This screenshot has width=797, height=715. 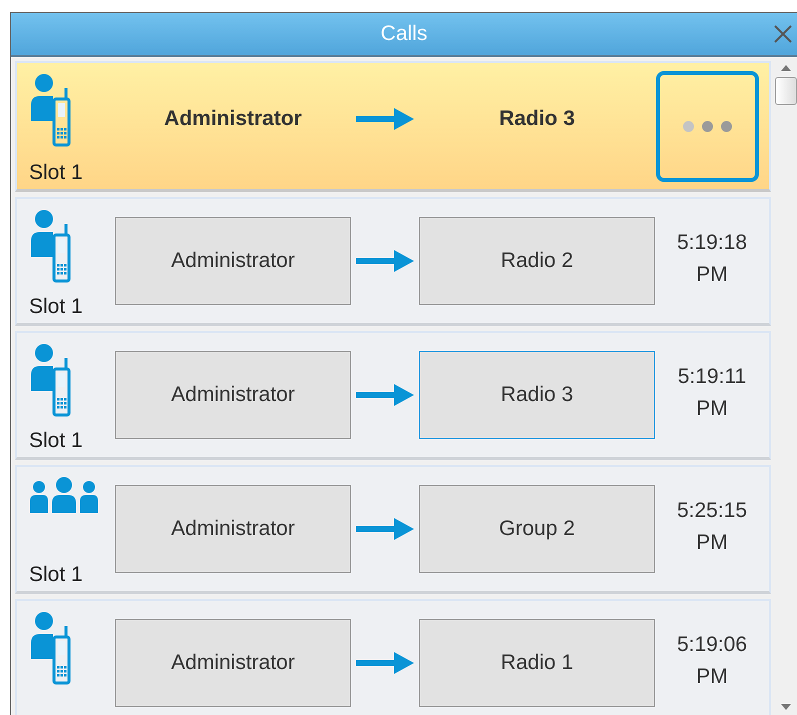 What do you see at coordinates (537, 261) in the screenshot?
I see `callee-name: Radio 2` at bounding box center [537, 261].